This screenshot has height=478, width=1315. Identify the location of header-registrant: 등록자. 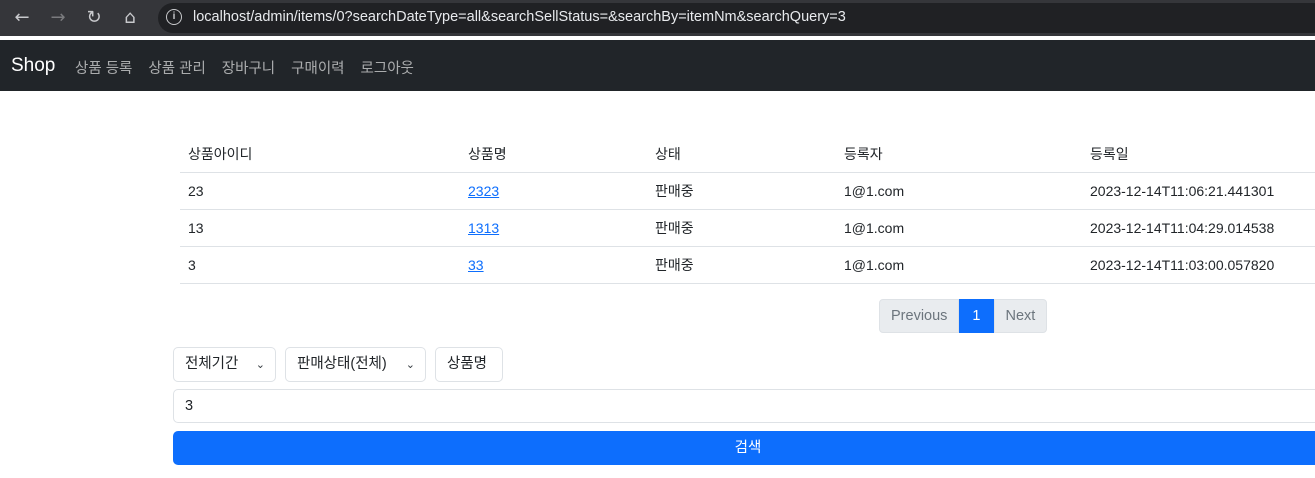
(959, 154).